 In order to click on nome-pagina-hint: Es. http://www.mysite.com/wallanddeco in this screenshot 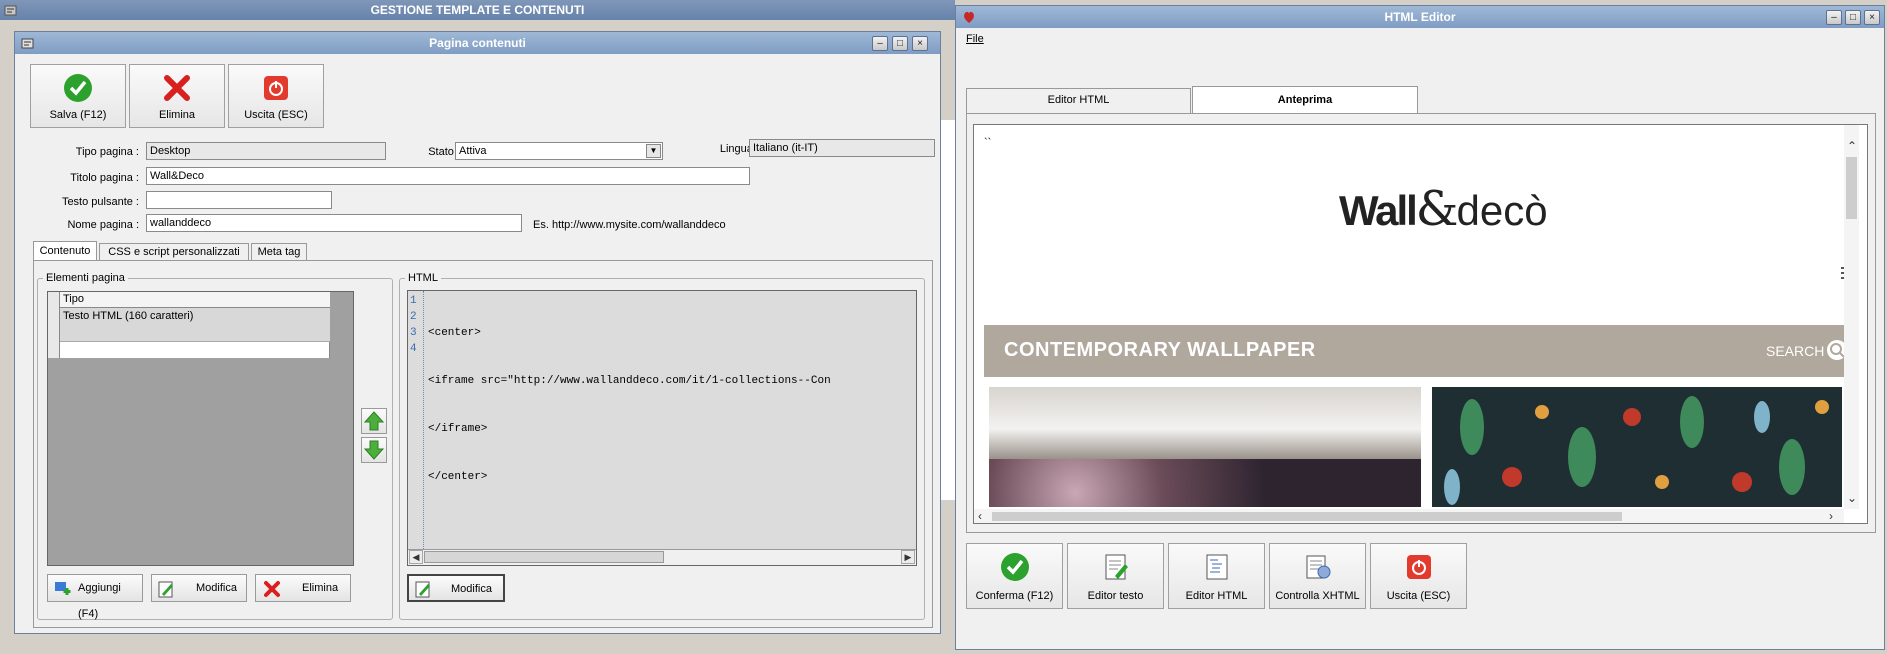, I will do `click(629, 225)`.